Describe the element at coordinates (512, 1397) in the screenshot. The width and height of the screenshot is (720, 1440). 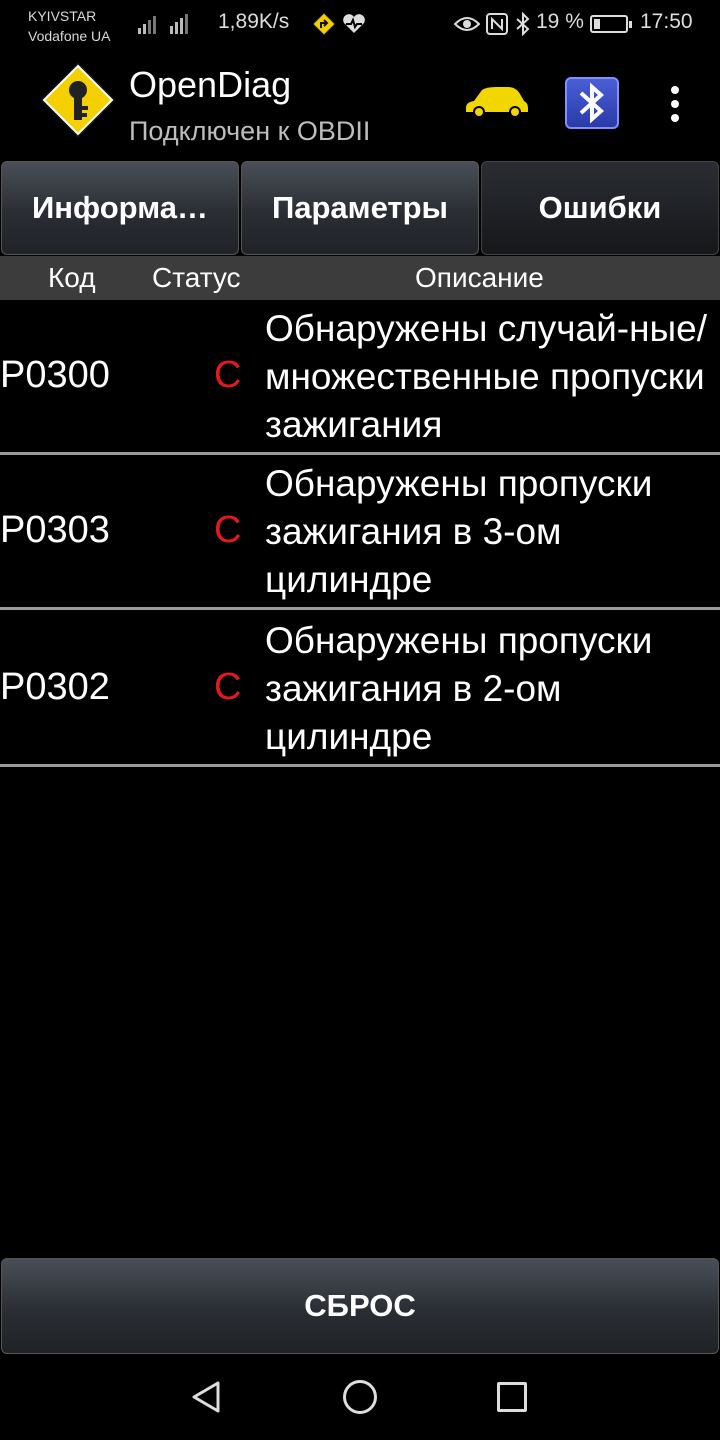
I see `recent-apps-icon` at that location.